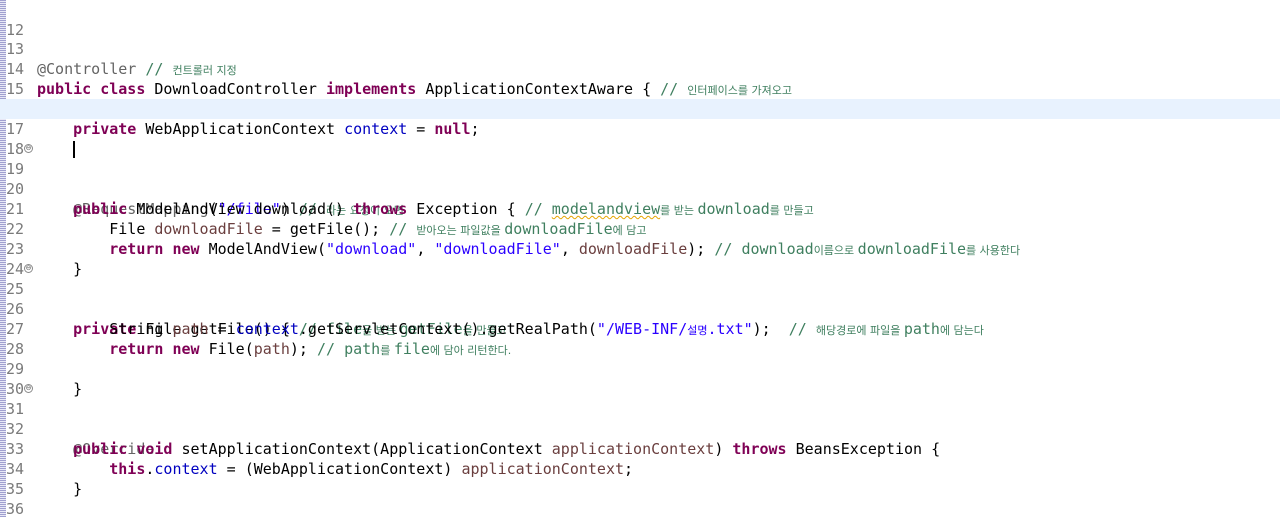 The width and height of the screenshot is (1280, 517). What do you see at coordinates (640, 338) in the screenshot?
I see `code-line: 28` at bounding box center [640, 338].